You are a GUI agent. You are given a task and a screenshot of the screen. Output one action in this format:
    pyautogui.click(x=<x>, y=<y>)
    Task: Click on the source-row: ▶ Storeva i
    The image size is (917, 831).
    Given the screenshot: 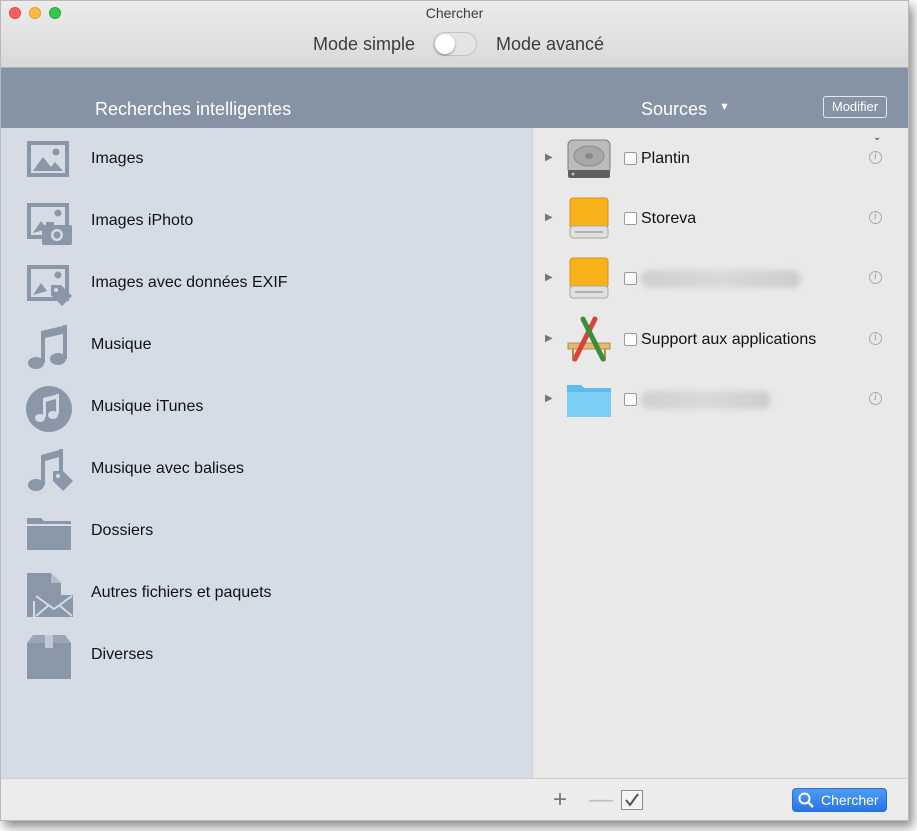 What is the action you would take?
    pyautogui.click(x=720, y=218)
    